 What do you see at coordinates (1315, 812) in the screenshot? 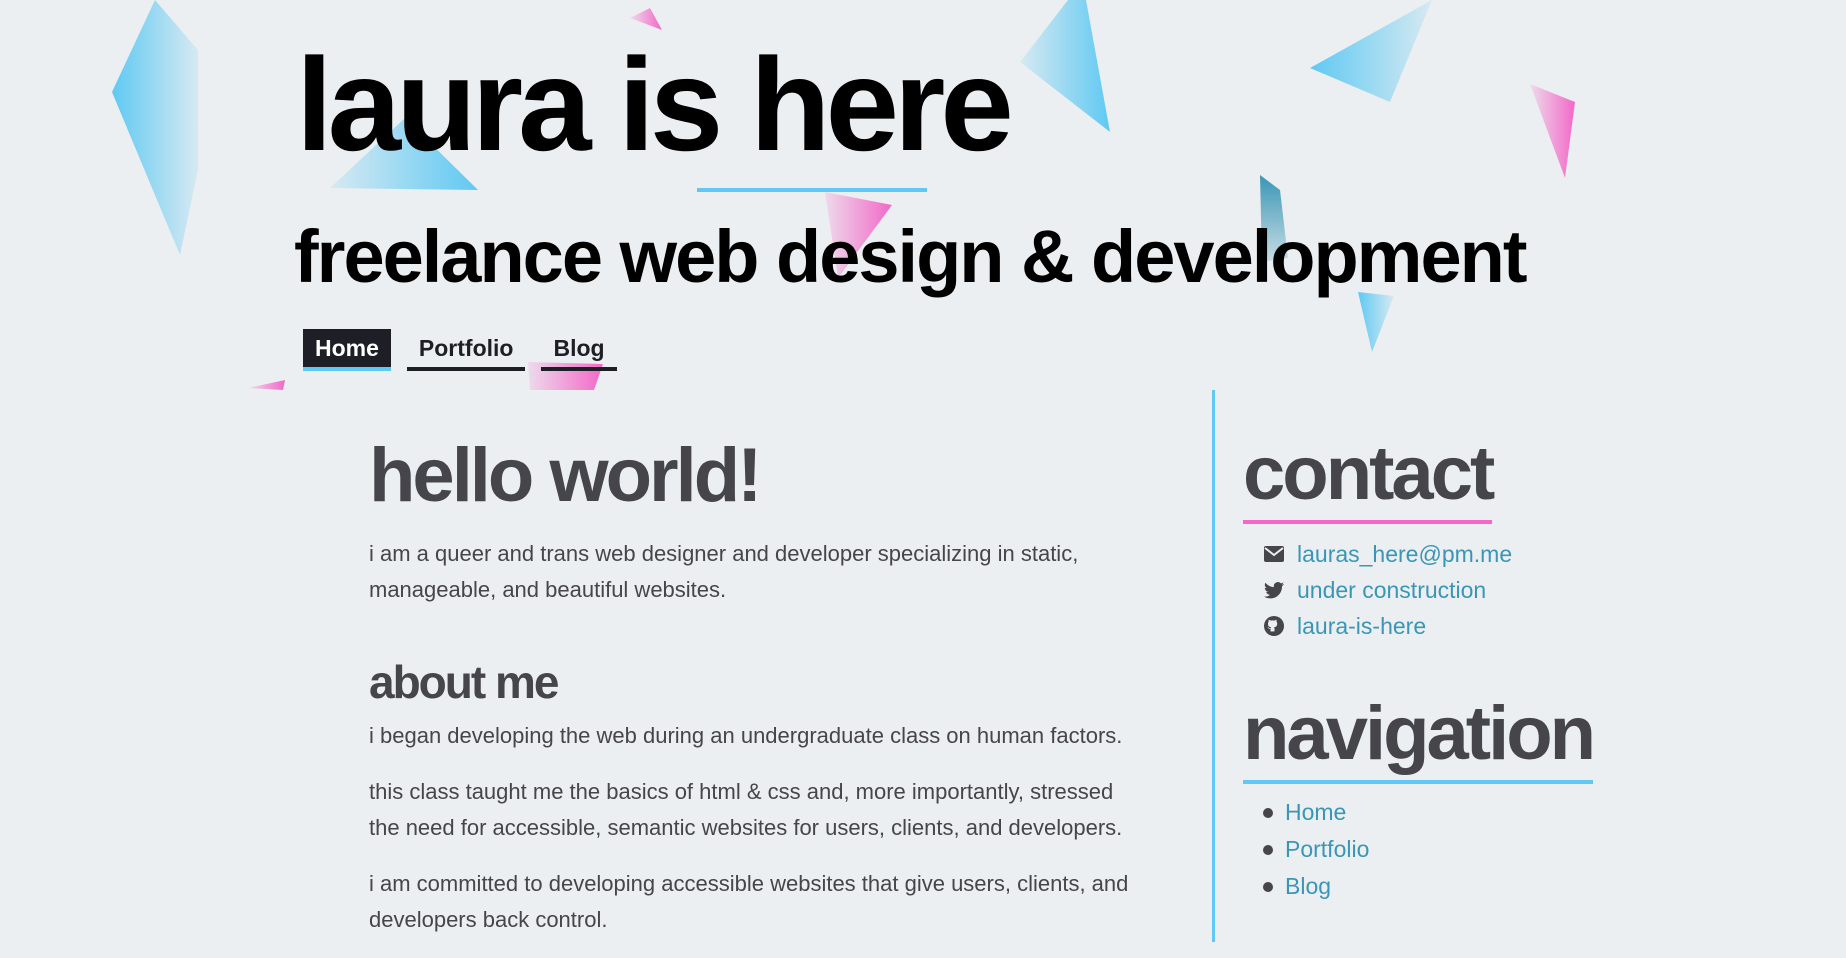
I see `sidebar-nav-home-link: Home` at bounding box center [1315, 812].